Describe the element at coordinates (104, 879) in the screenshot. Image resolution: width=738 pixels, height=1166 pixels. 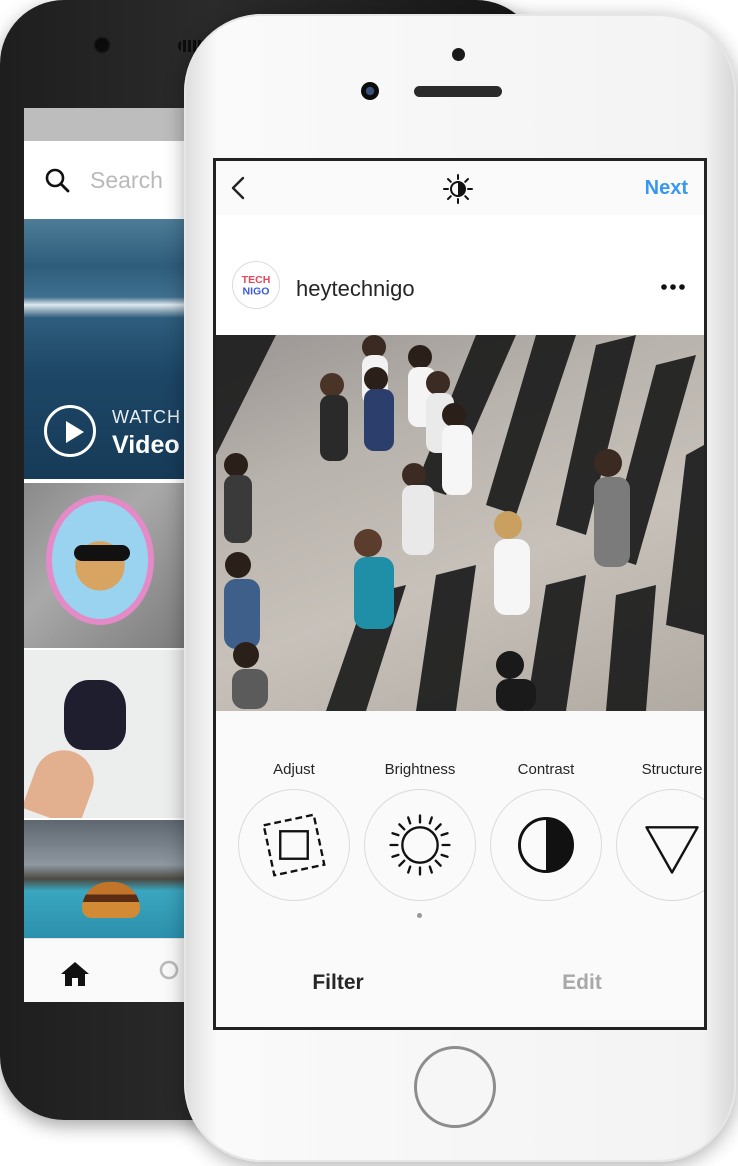
I see `burger-photo-tile` at that location.